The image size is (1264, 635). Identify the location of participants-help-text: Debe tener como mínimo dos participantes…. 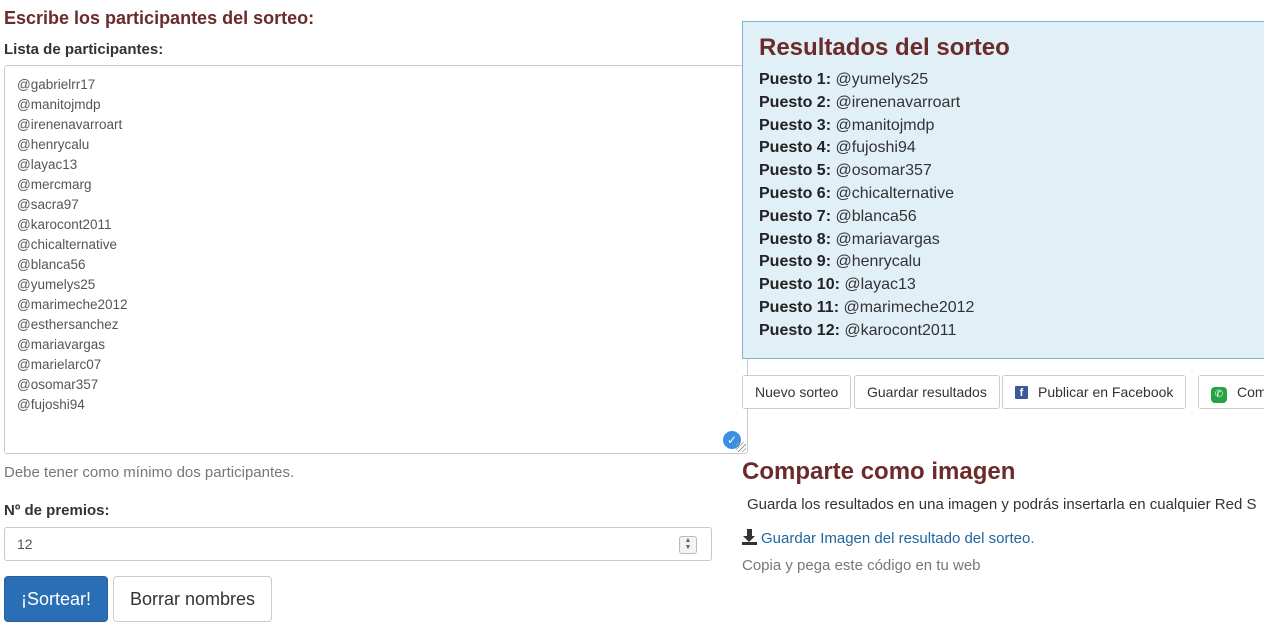
(149, 472).